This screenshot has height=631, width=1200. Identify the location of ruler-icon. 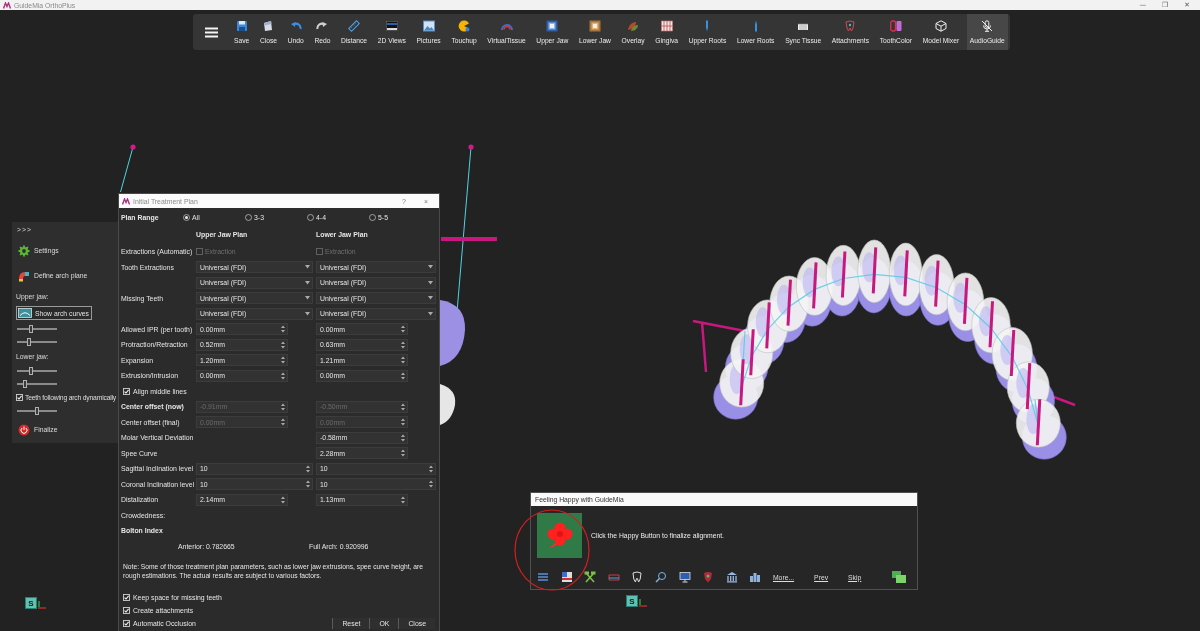
(354, 26).